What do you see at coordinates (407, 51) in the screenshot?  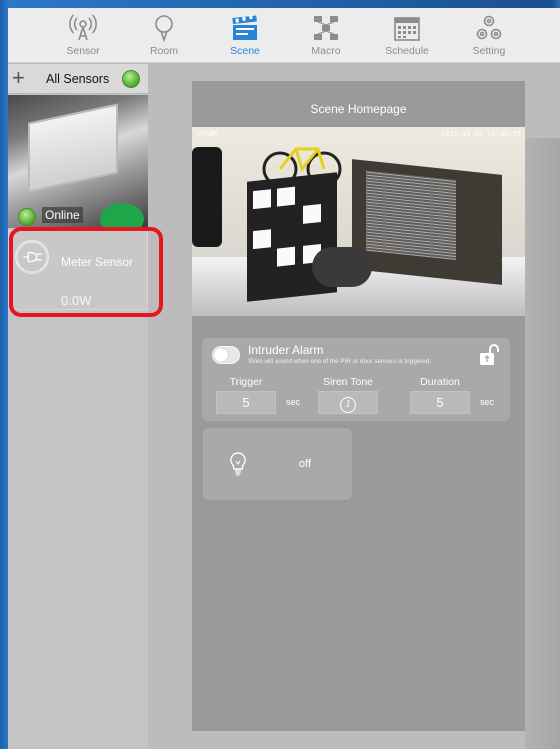 I see `tab-label: Schedule` at bounding box center [407, 51].